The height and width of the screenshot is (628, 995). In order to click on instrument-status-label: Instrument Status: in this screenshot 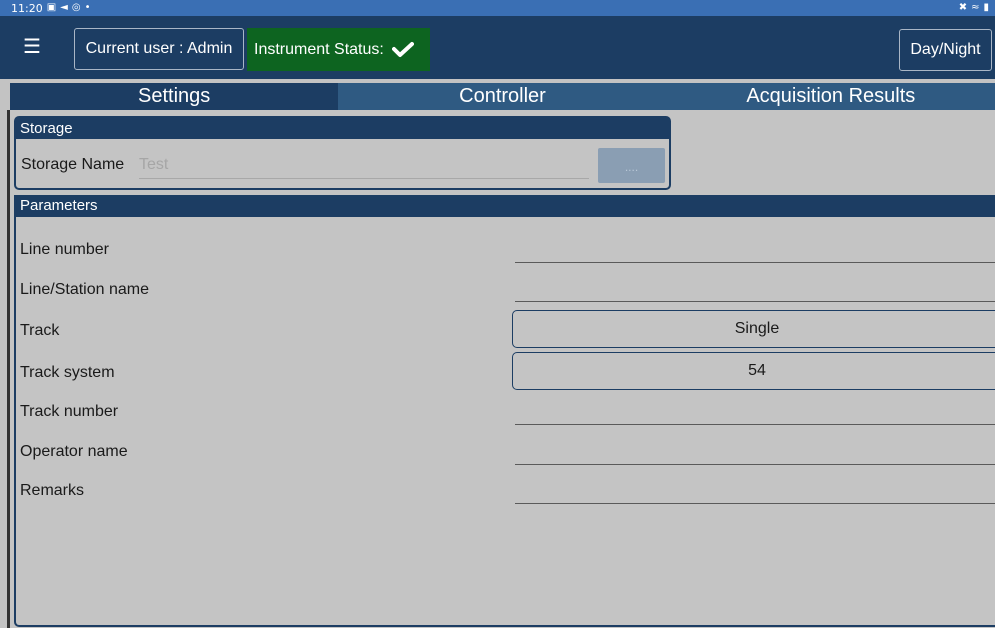, I will do `click(319, 49)`.